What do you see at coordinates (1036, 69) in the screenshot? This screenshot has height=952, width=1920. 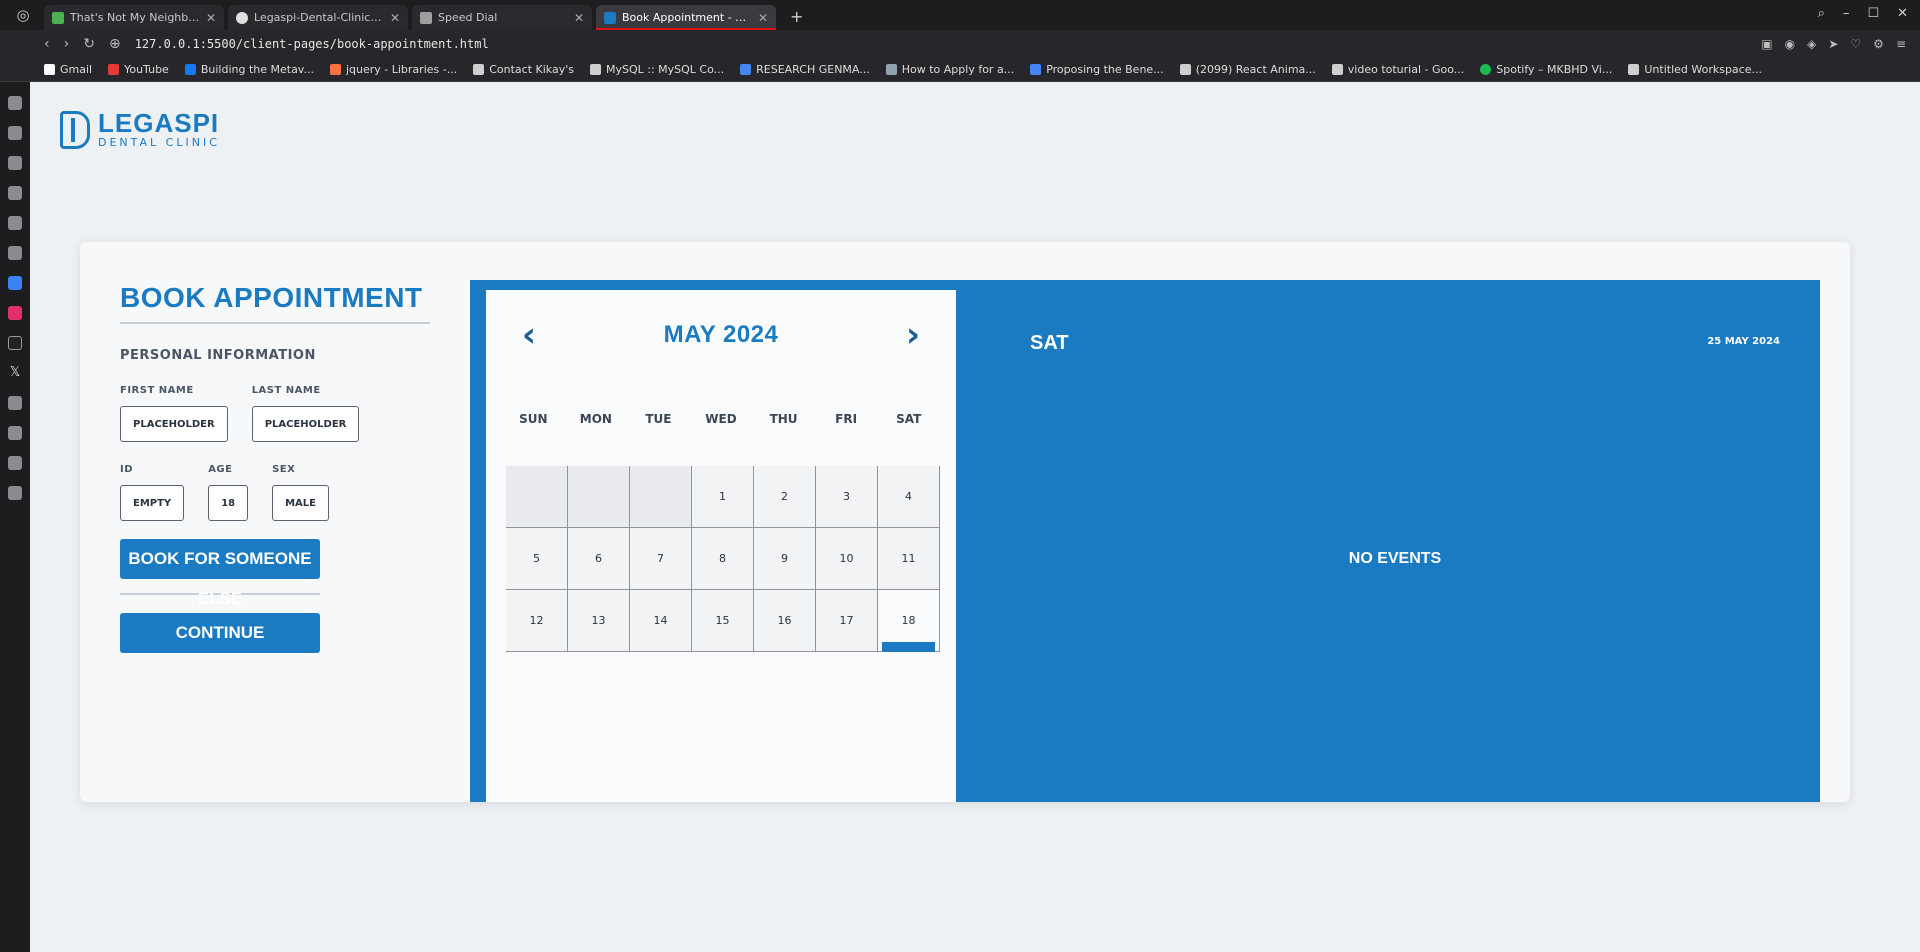 I see `docs-icon` at bounding box center [1036, 69].